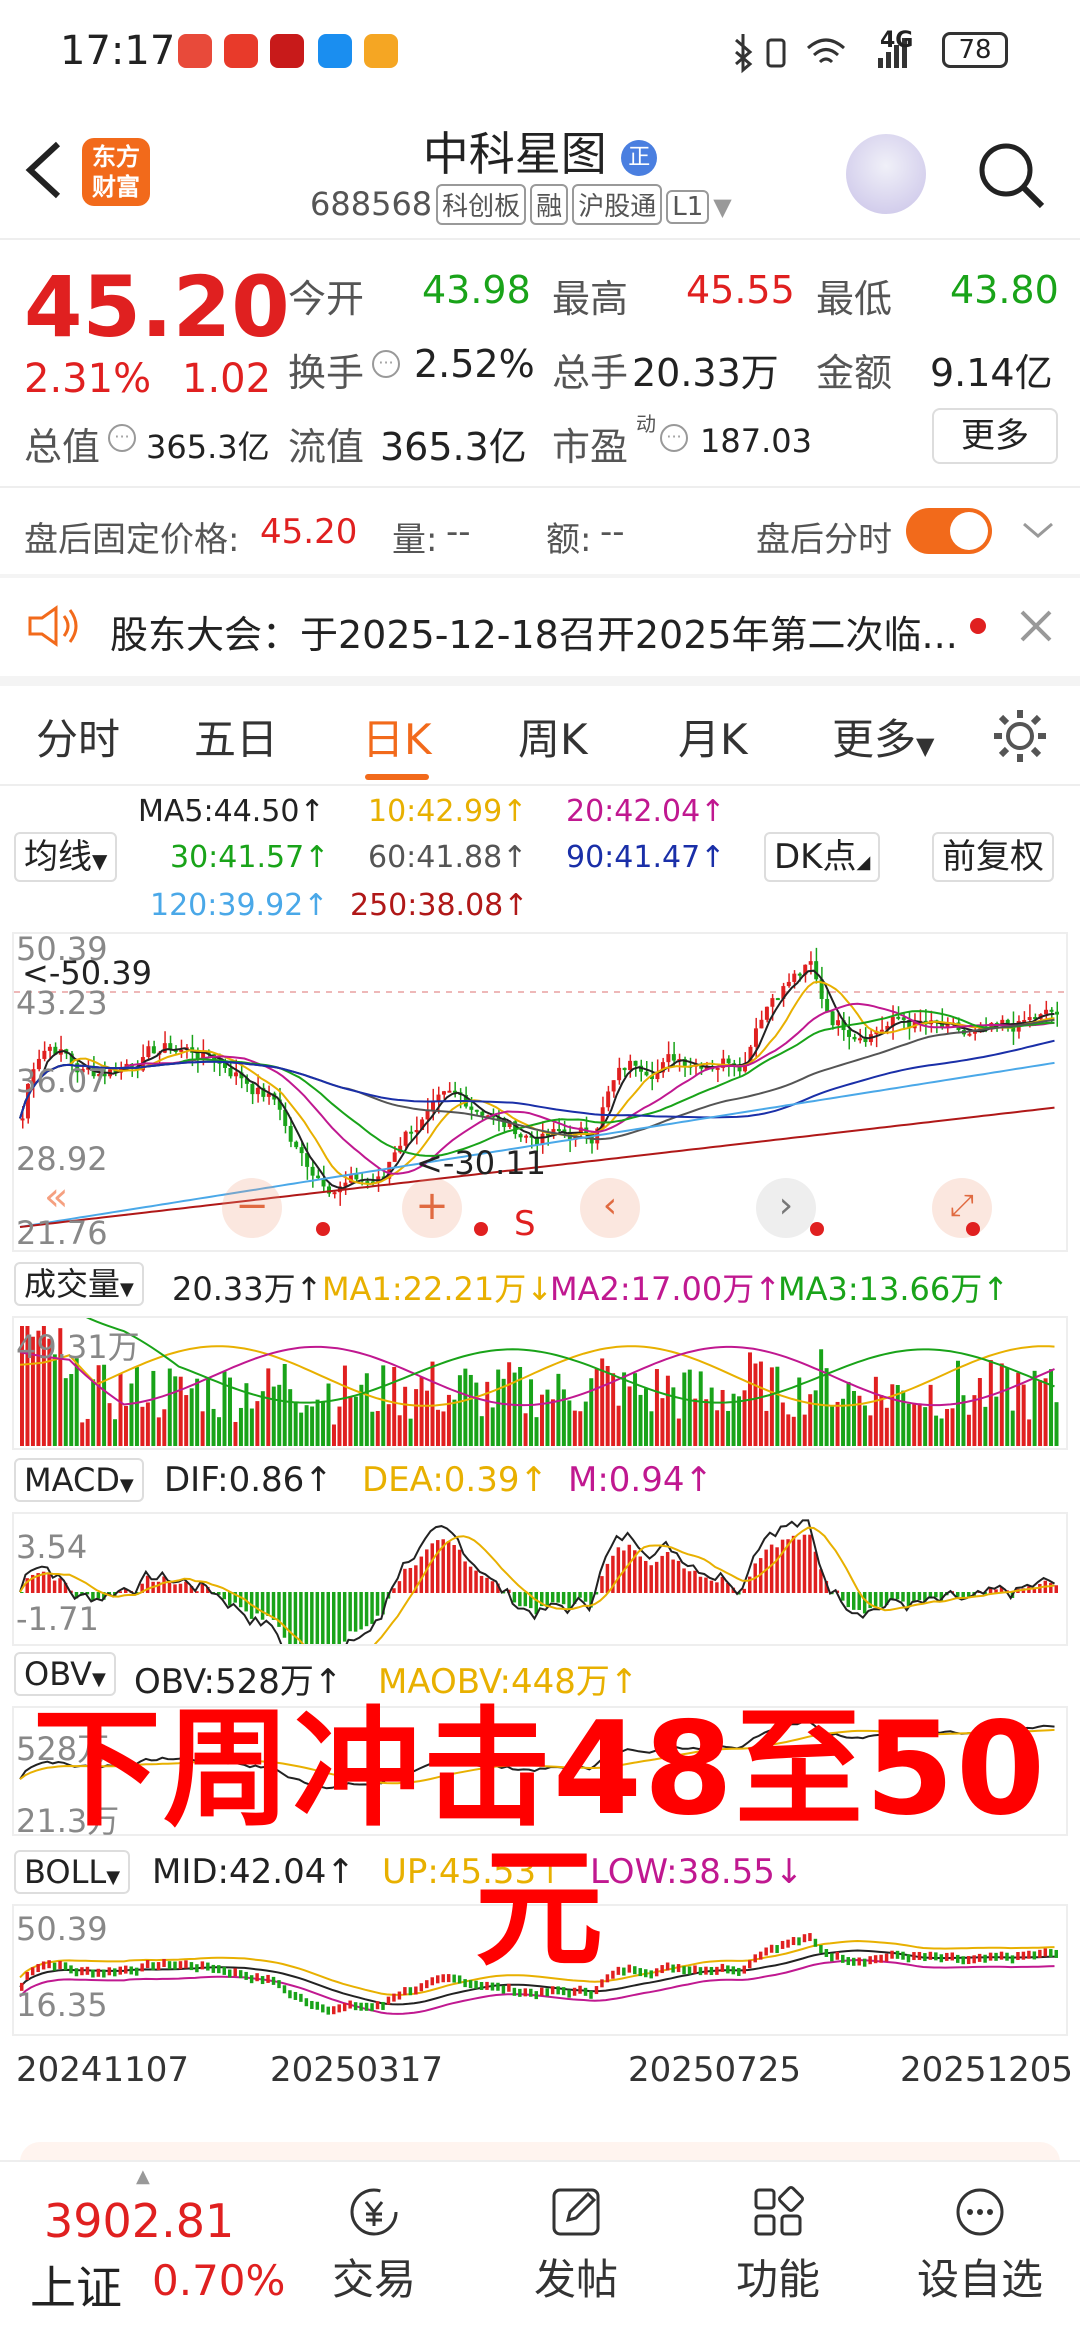  What do you see at coordinates (713, 736) in the screenshot?
I see `tab-monthly-k: 月K` at bounding box center [713, 736].